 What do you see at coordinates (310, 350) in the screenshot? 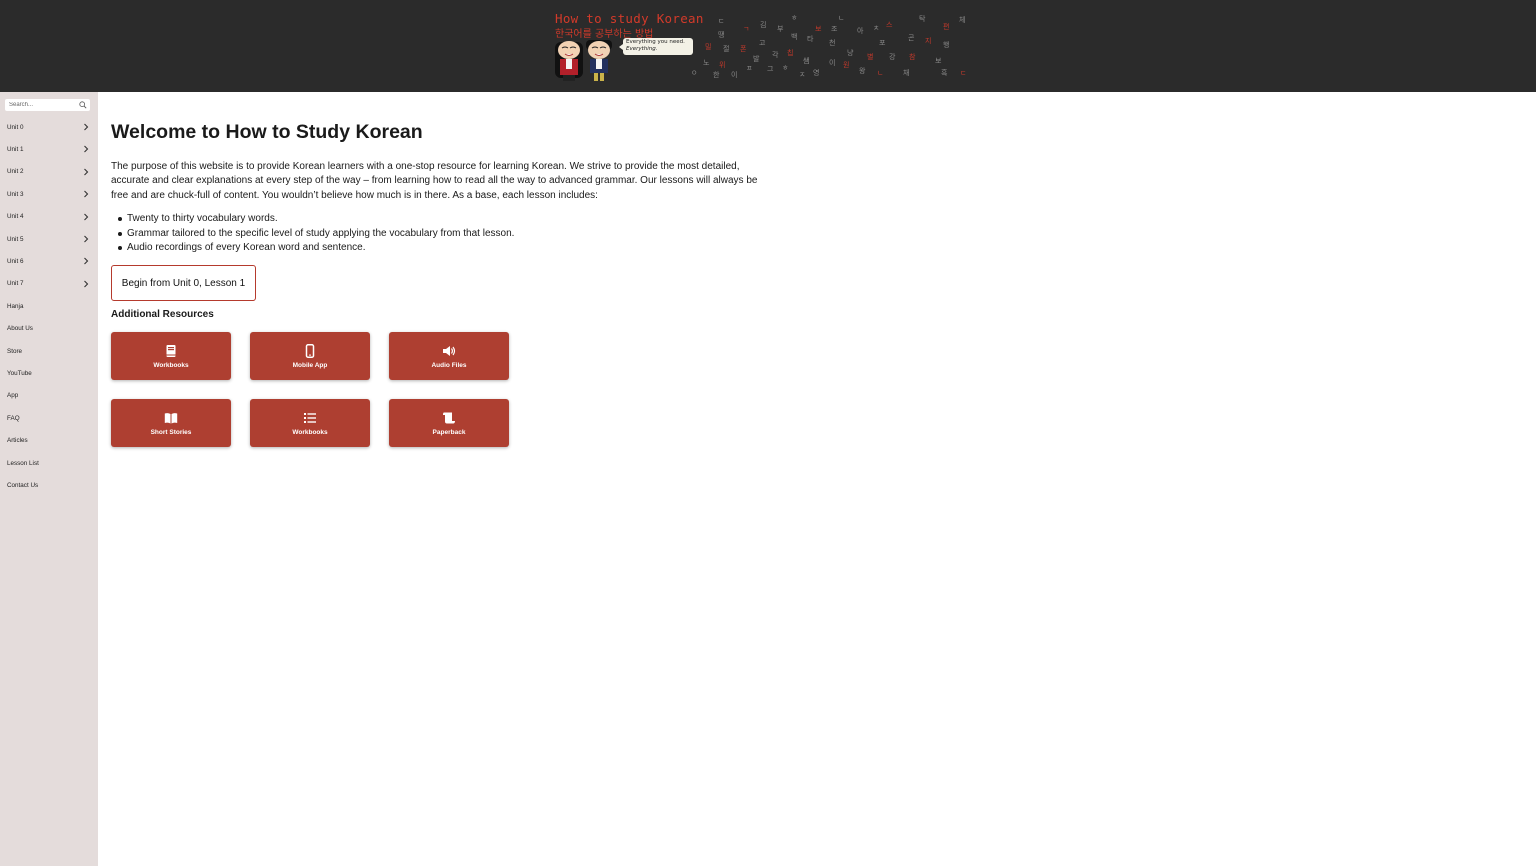
I see `mobile-phone-icon` at bounding box center [310, 350].